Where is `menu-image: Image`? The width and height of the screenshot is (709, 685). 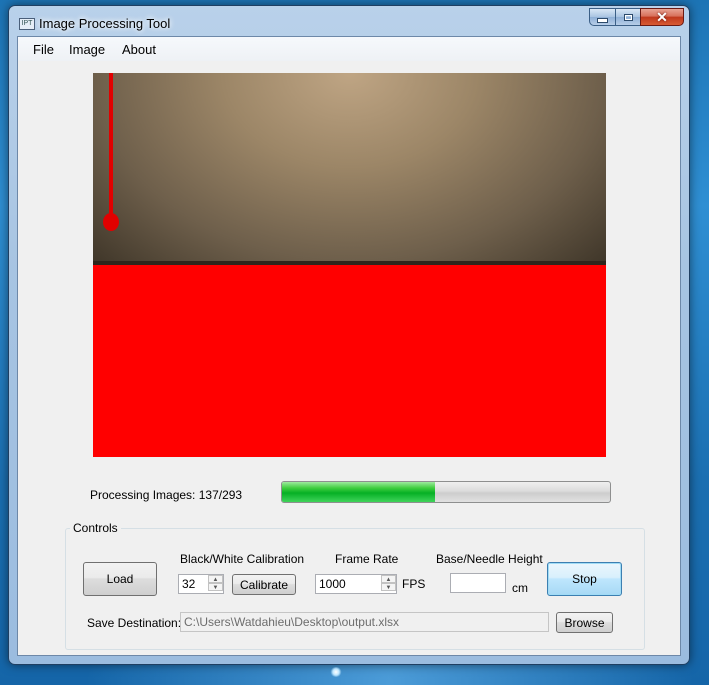
menu-image: Image is located at coordinates (87, 49).